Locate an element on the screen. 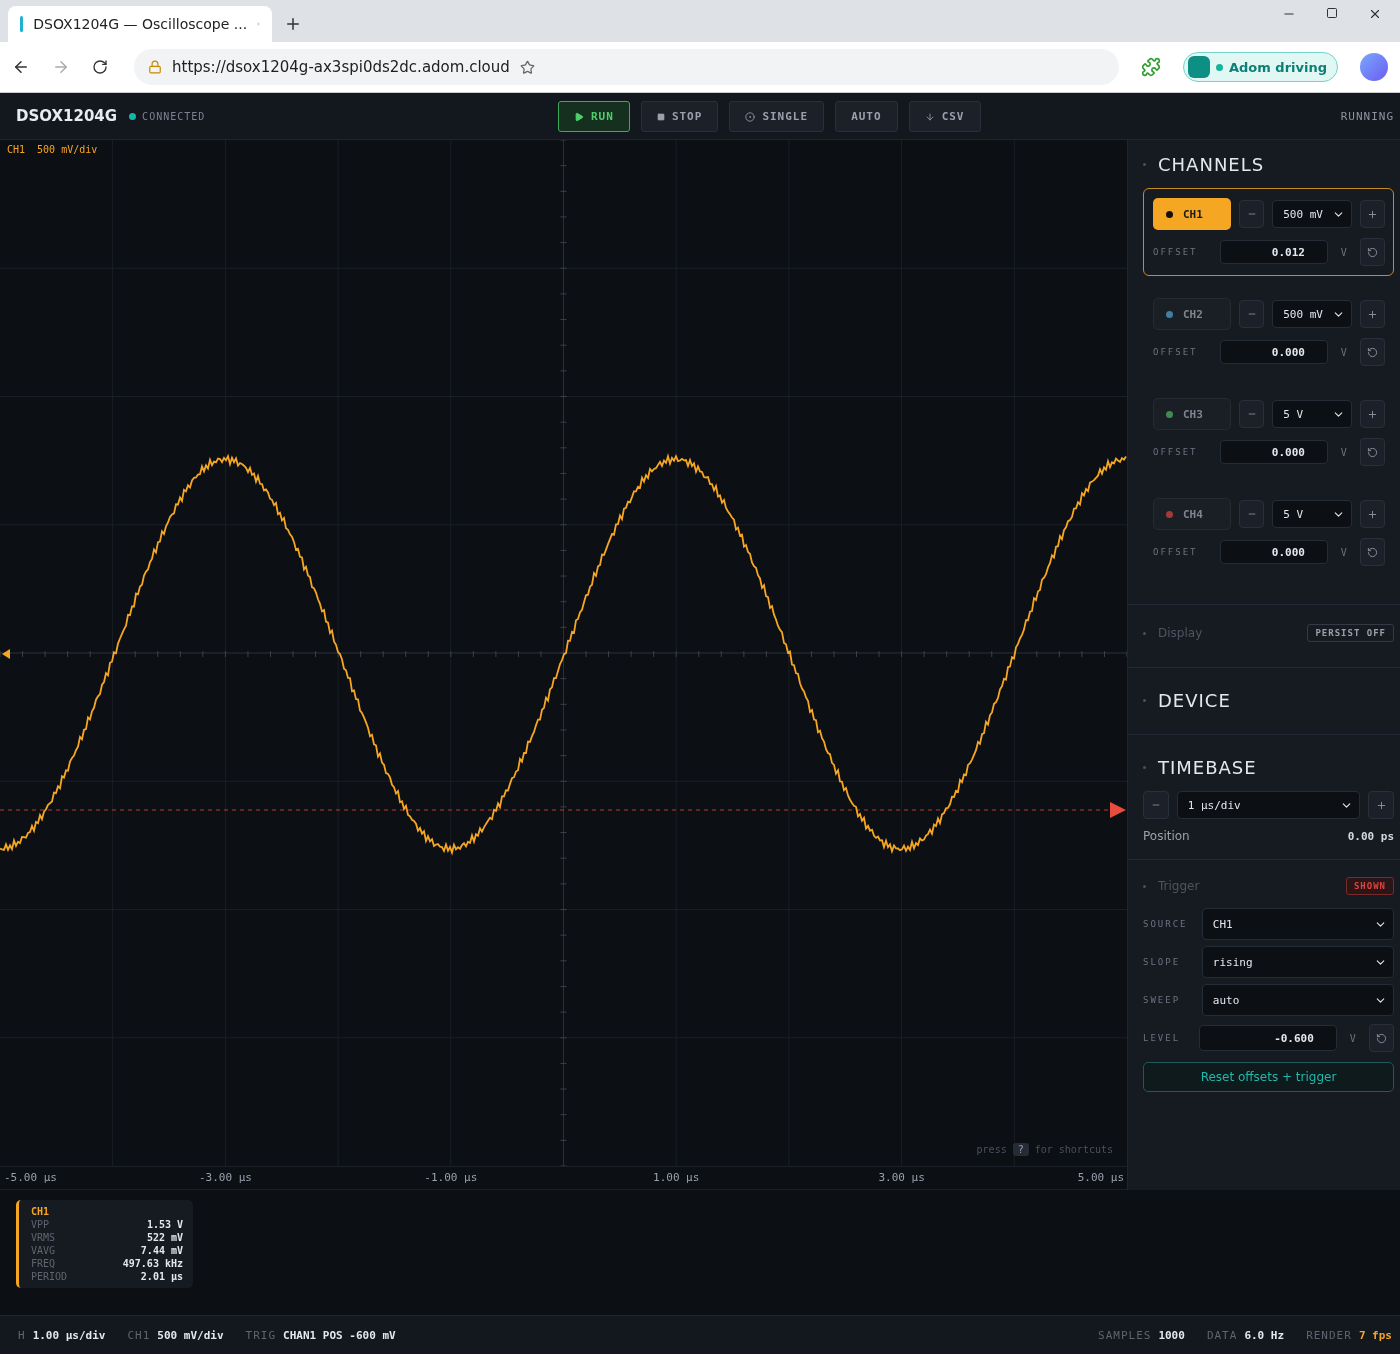 This screenshot has height=1354, width=1400. close-icon is located at coordinates (1375, 14).